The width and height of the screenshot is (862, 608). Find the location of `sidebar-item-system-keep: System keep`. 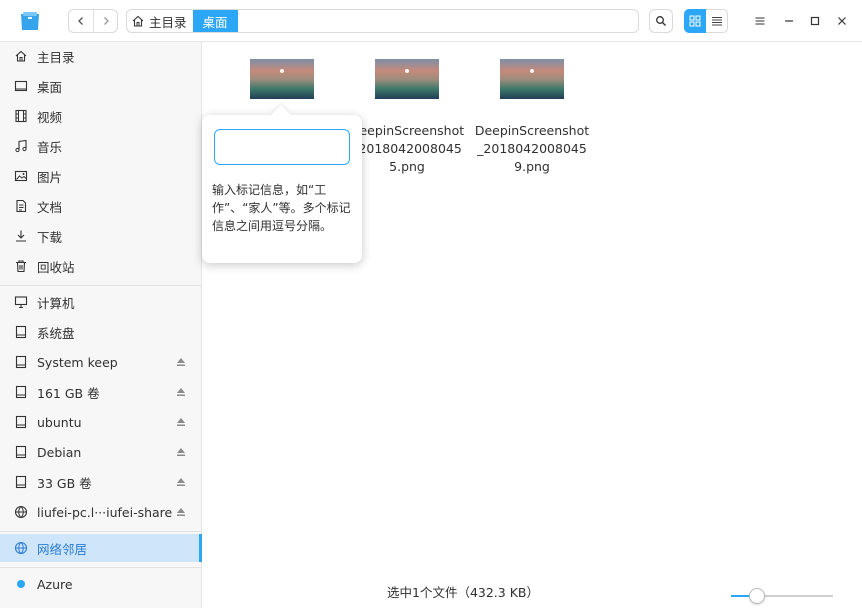

sidebar-item-system-keep: System keep is located at coordinates (101, 362).